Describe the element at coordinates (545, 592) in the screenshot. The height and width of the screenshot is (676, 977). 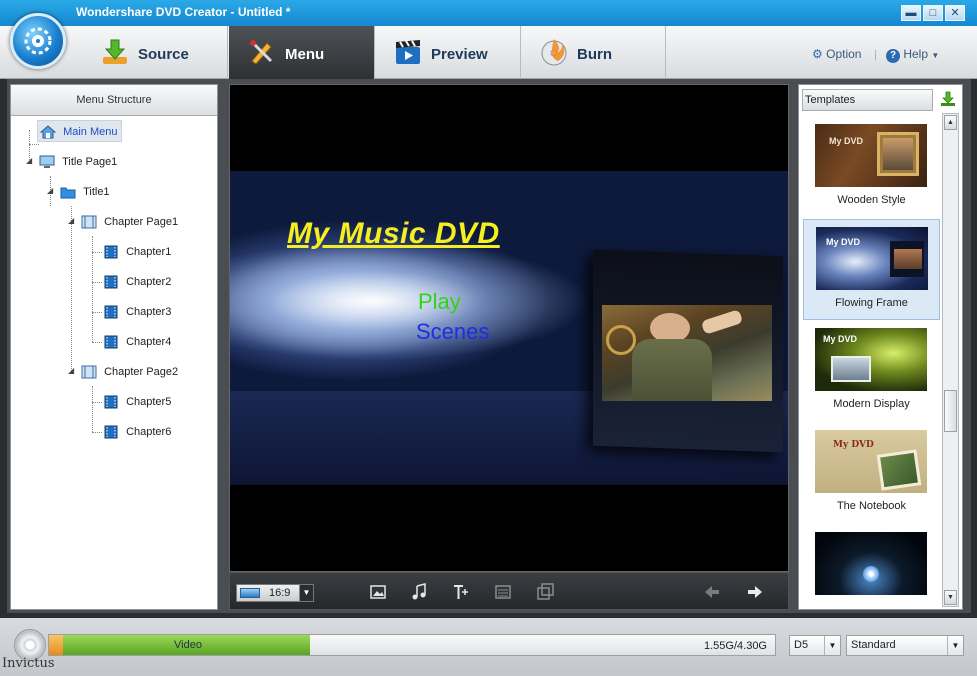
I see `frame-settings-icon` at that location.